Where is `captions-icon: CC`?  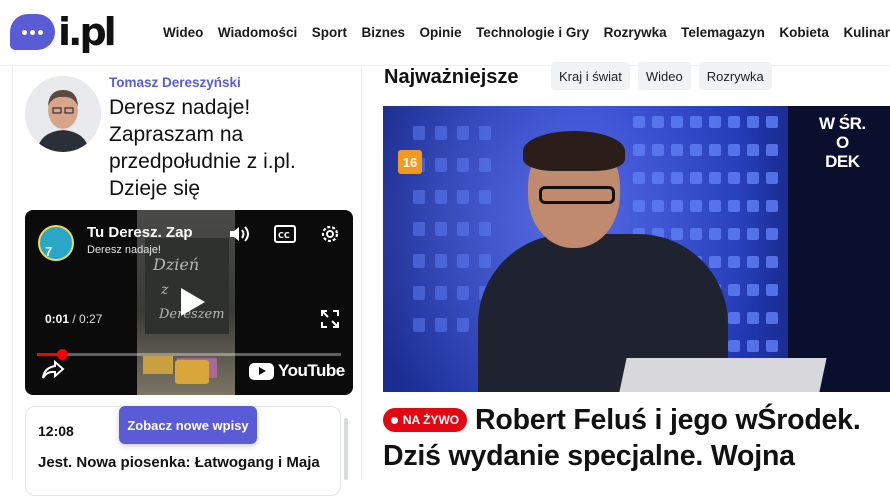
captions-icon: CC is located at coordinates (285, 236).